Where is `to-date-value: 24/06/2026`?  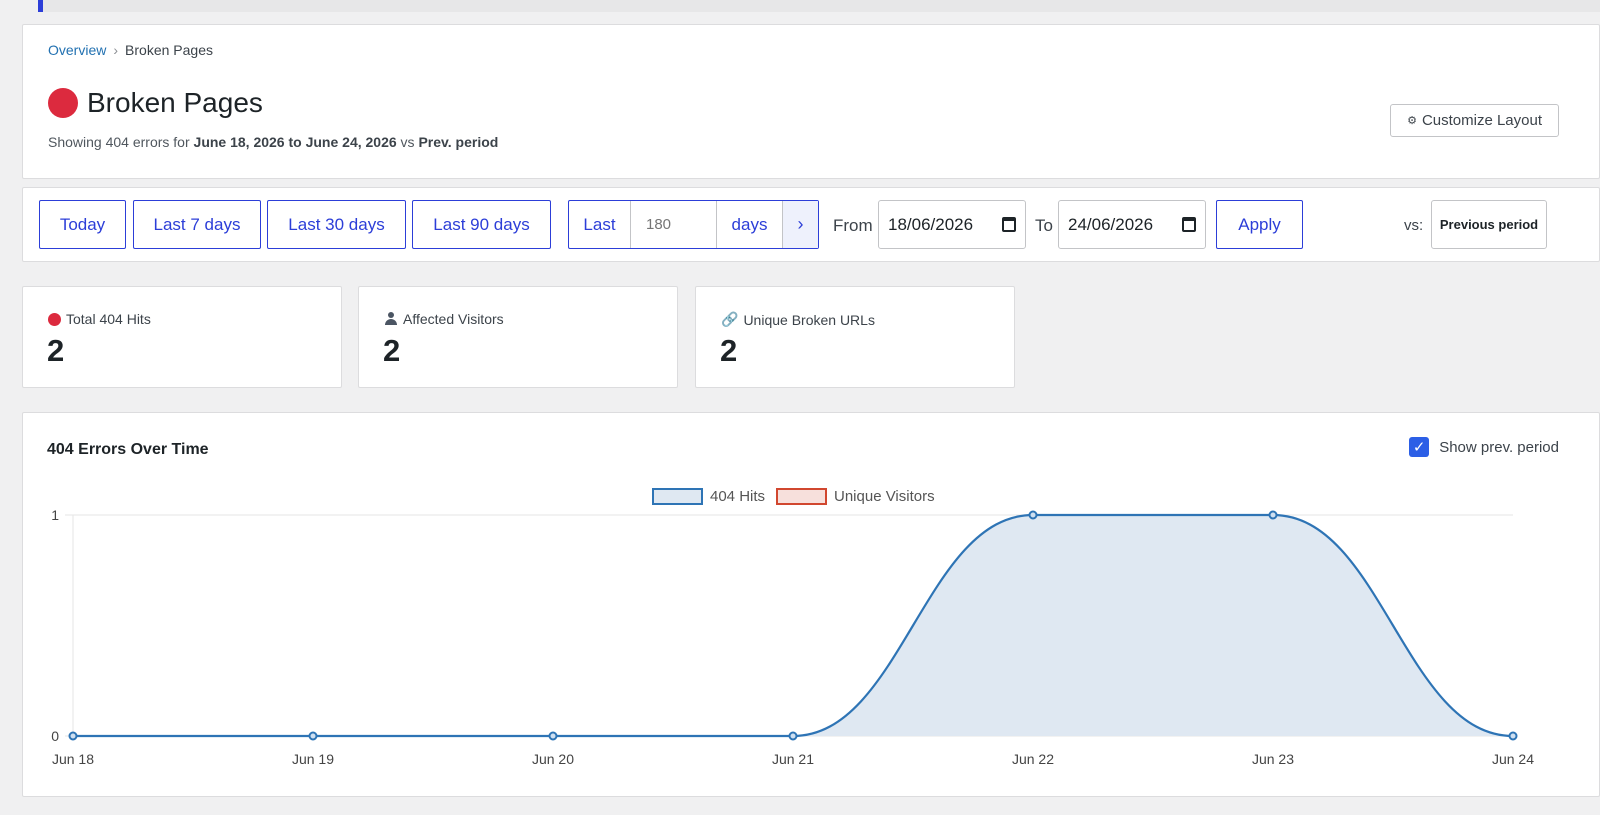 to-date-value: 24/06/2026 is located at coordinates (1111, 224).